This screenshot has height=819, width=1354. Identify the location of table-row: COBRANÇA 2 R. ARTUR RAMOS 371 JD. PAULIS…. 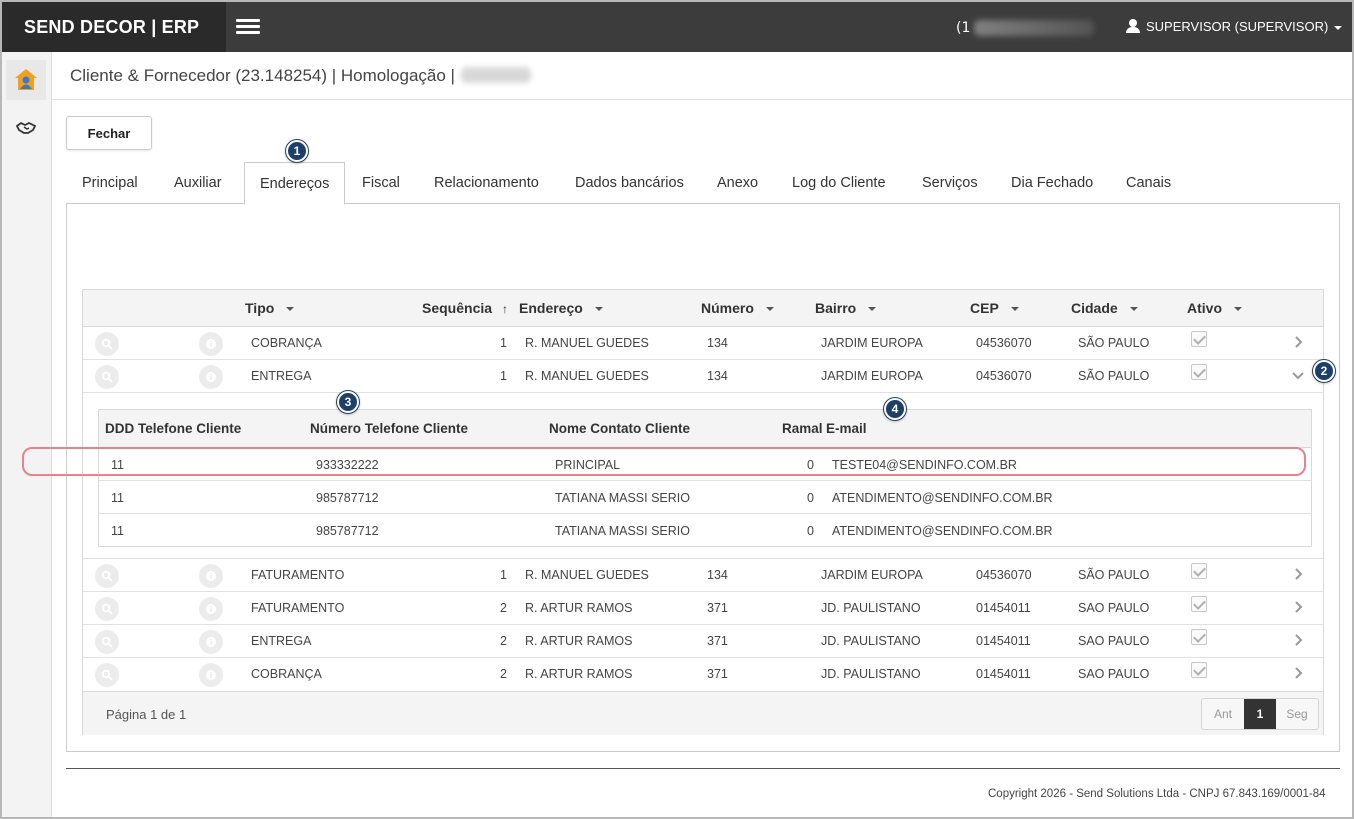
(703, 674).